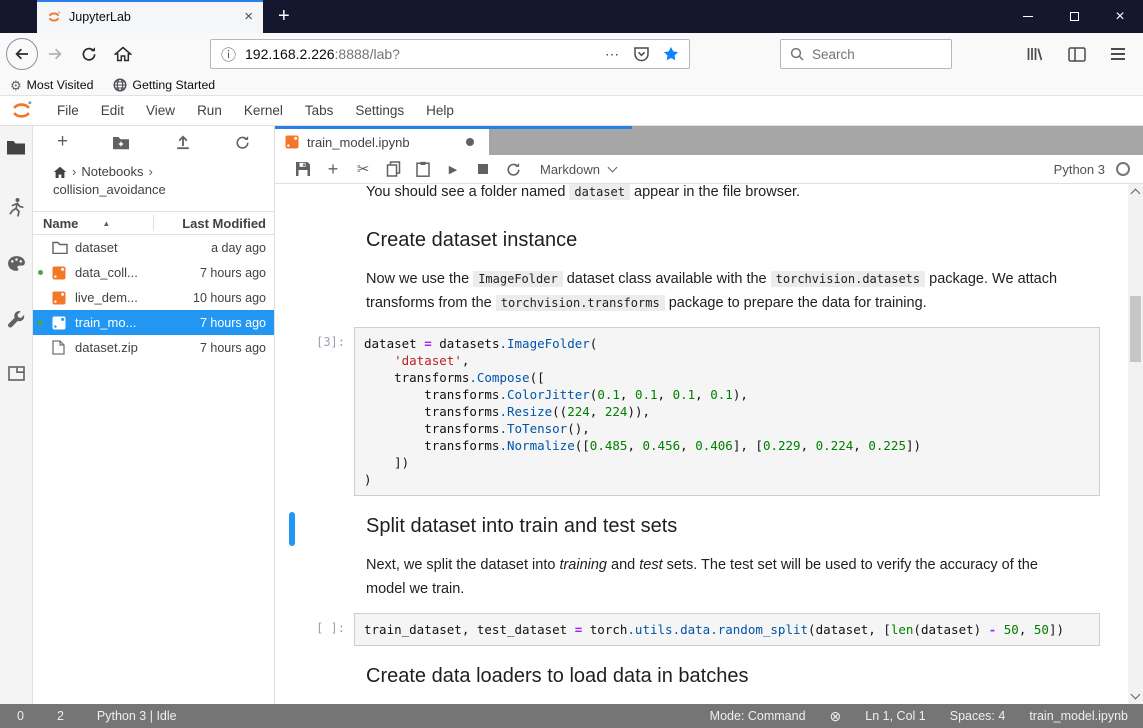 This screenshot has height=728, width=1143. I want to click on maximize-icon, so click(1074, 16).